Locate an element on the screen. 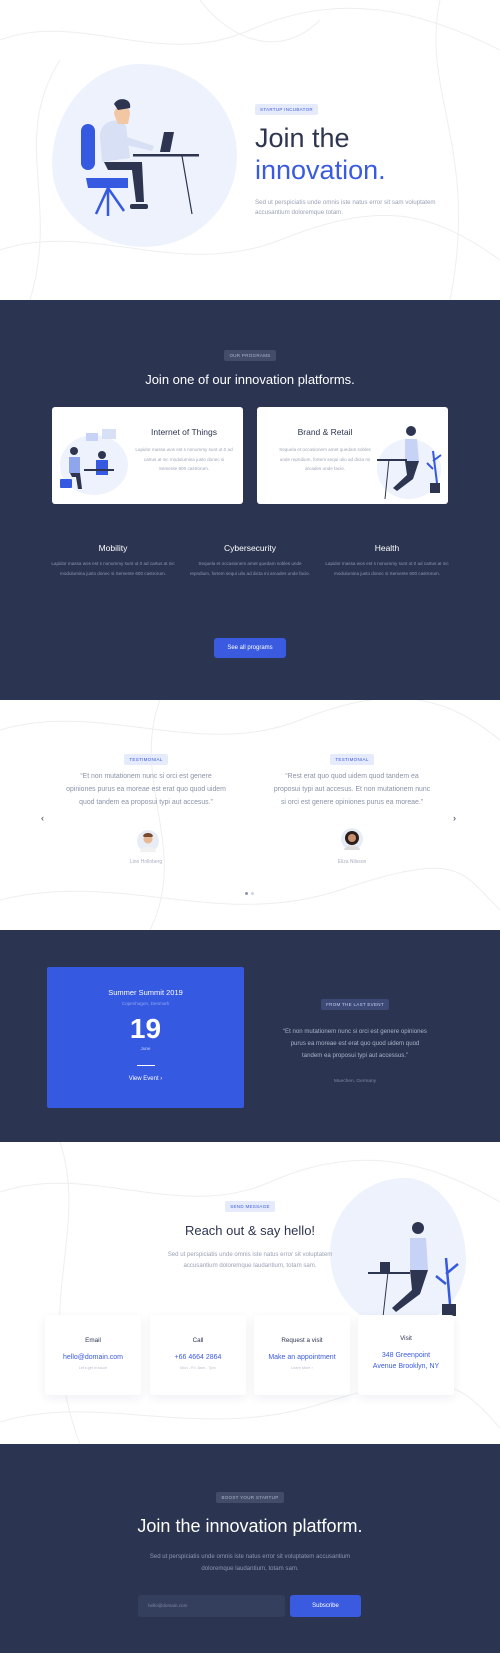  man-avatar-icon is located at coordinates (148, 842).